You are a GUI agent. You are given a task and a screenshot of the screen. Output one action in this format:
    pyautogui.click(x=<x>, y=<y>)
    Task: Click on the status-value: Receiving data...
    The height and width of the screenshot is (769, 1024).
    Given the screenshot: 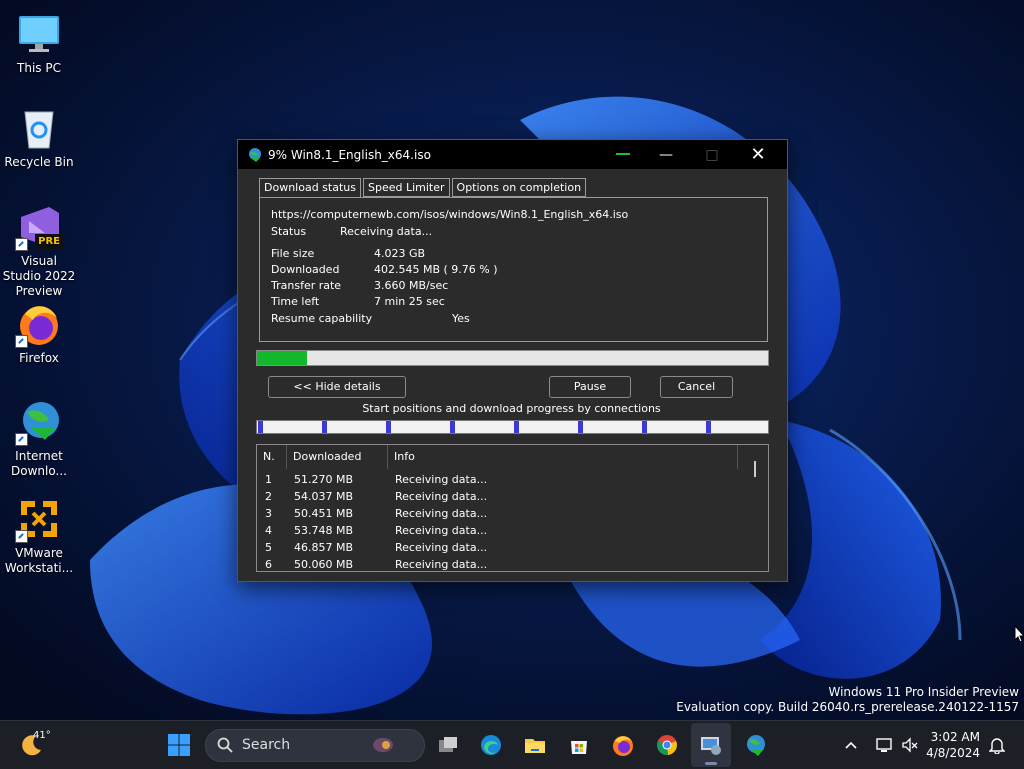 What is the action you would take?
    pyautogui.click(x=386, y=231)
    